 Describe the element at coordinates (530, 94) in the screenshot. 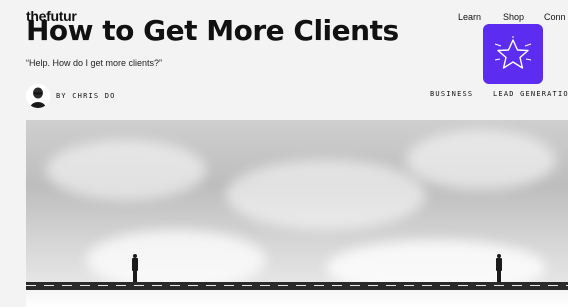

I see `tag-lead-generation: LEAD GENERATIO` at that location.